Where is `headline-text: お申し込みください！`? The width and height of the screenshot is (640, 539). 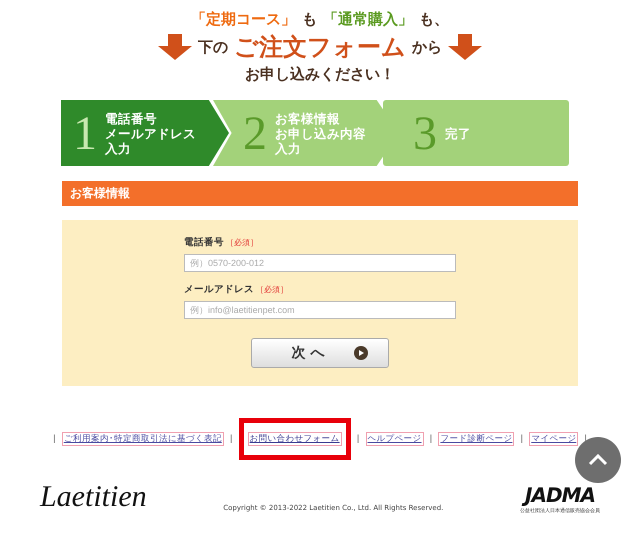
headline-text: お申し込みください！ is located at coordinates (320, 74).